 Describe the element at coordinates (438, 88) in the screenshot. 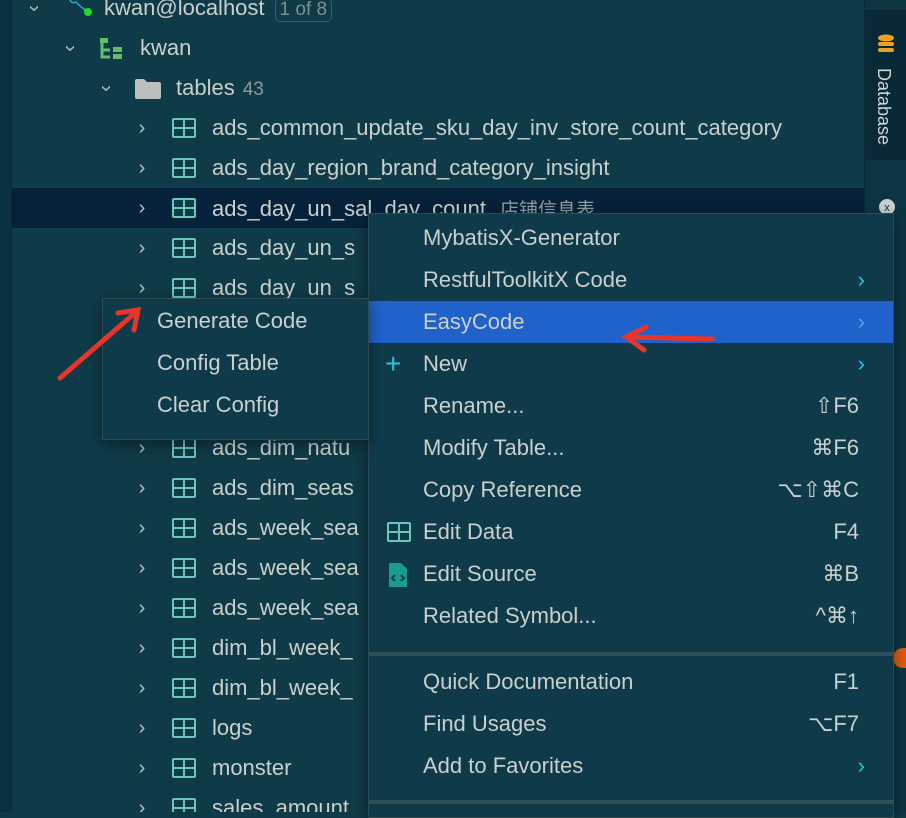

I see `tree-node-tables-folder: › tables 43` at that location.